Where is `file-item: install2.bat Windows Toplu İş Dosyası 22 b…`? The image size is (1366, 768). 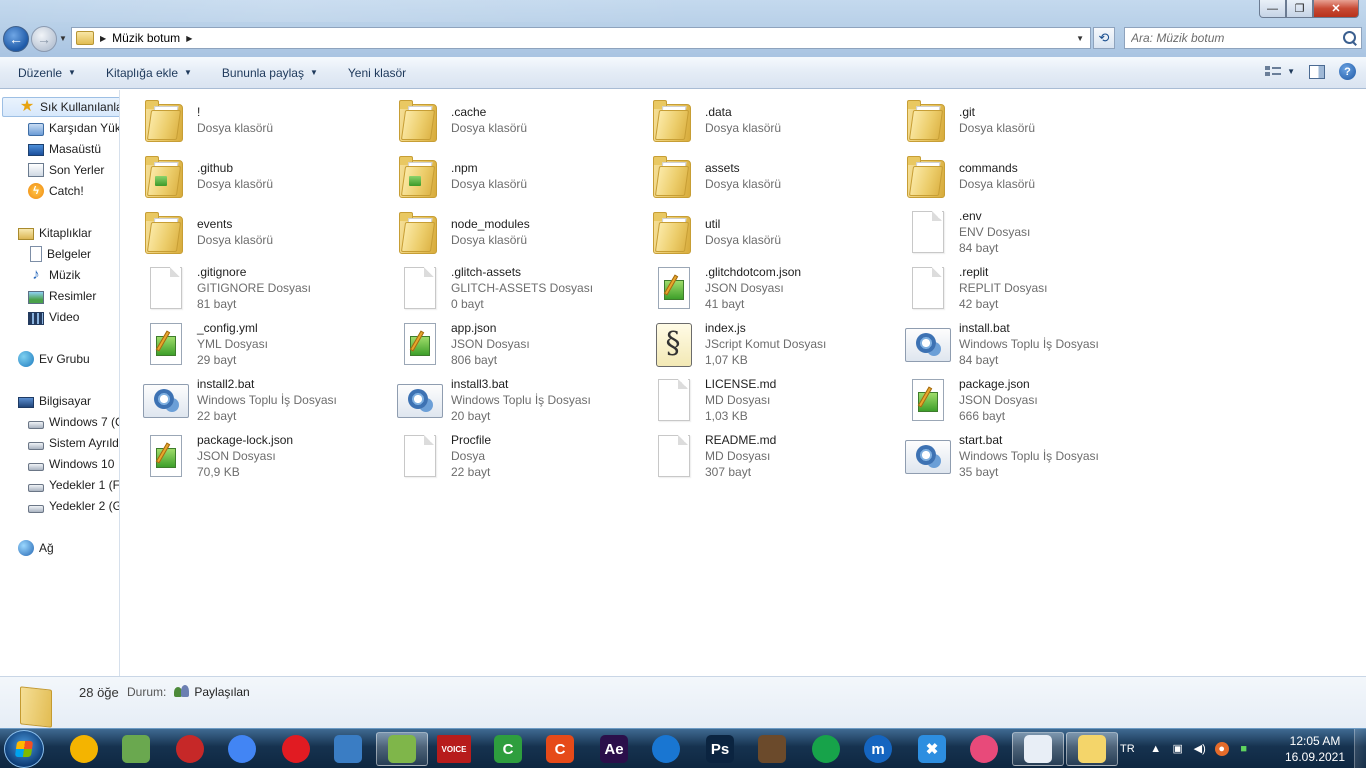
file-item: install2.bat Windows Toplu İş Dosyası 22 b… is located at coordinates (266, 400).